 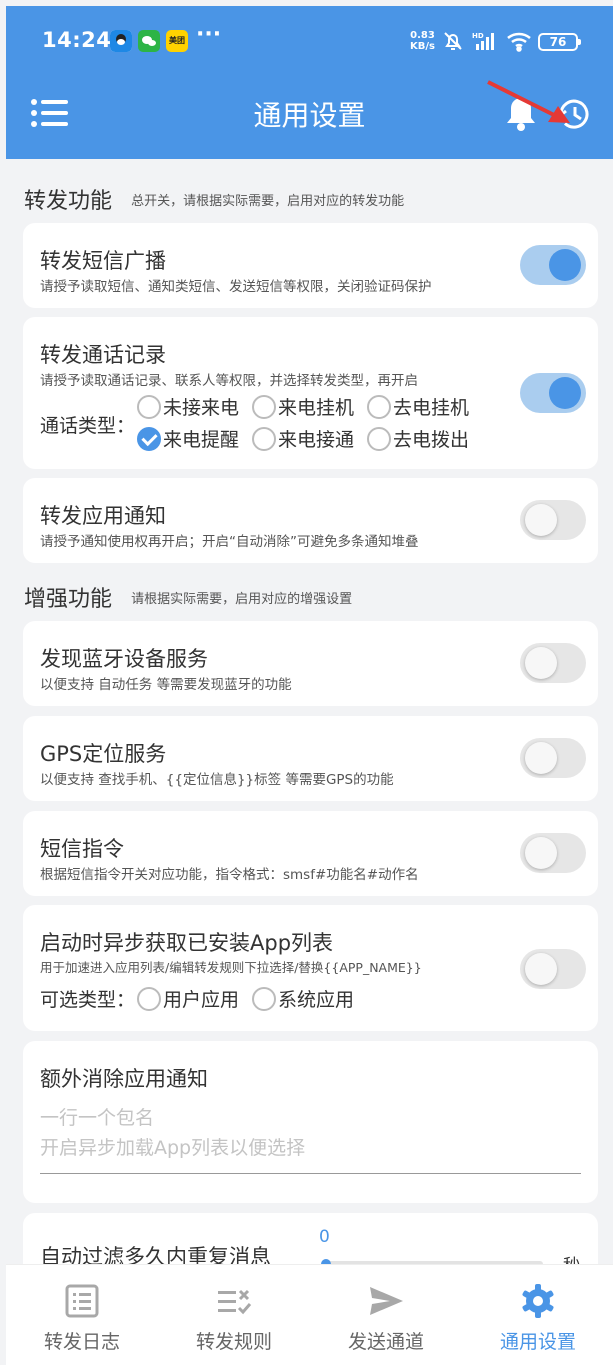 I want to click on more-notifications: ···, so click(x=209, y=34).